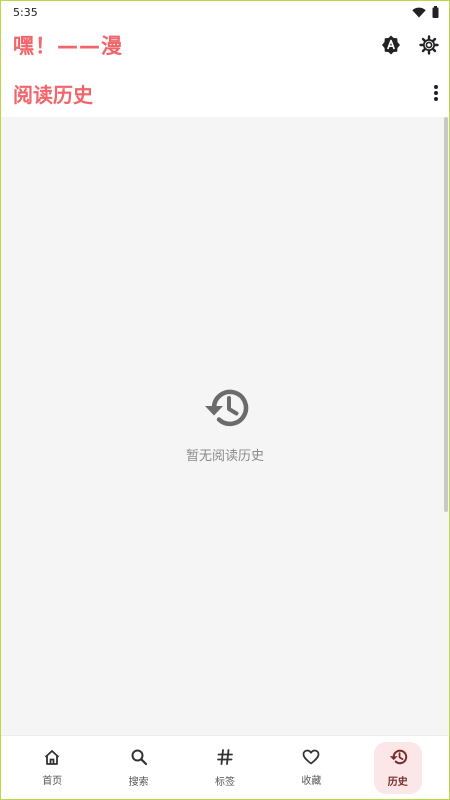  What do you see at coordinates (224, 782) in the screenshot?
I see `nav-label-tags: 标签` at bounding box center [224, 782].